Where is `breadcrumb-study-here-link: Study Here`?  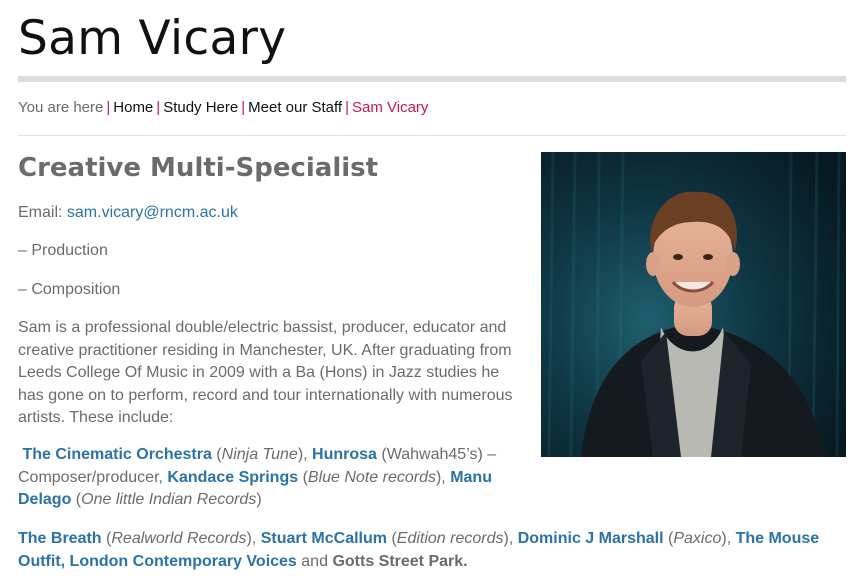 breadcrumb-study-here-link: Study Here is located at coordinates (200, 107).